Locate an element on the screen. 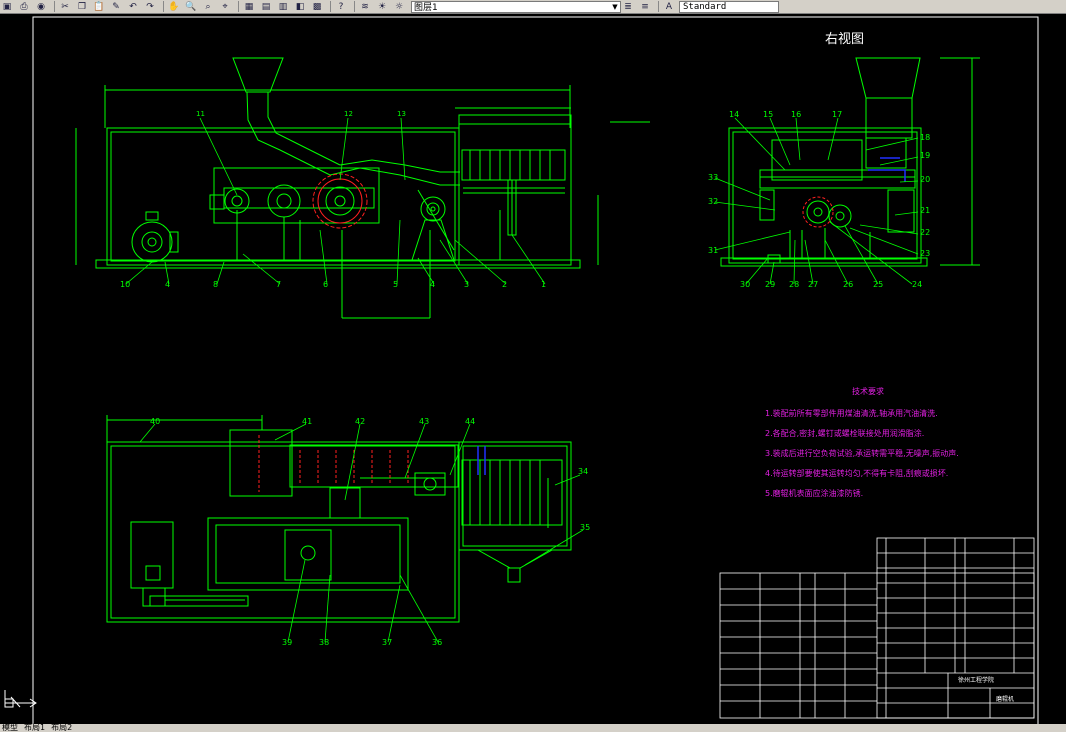 The image size is (1066, 732). ucs-icon is located at coordinates (20, 699).